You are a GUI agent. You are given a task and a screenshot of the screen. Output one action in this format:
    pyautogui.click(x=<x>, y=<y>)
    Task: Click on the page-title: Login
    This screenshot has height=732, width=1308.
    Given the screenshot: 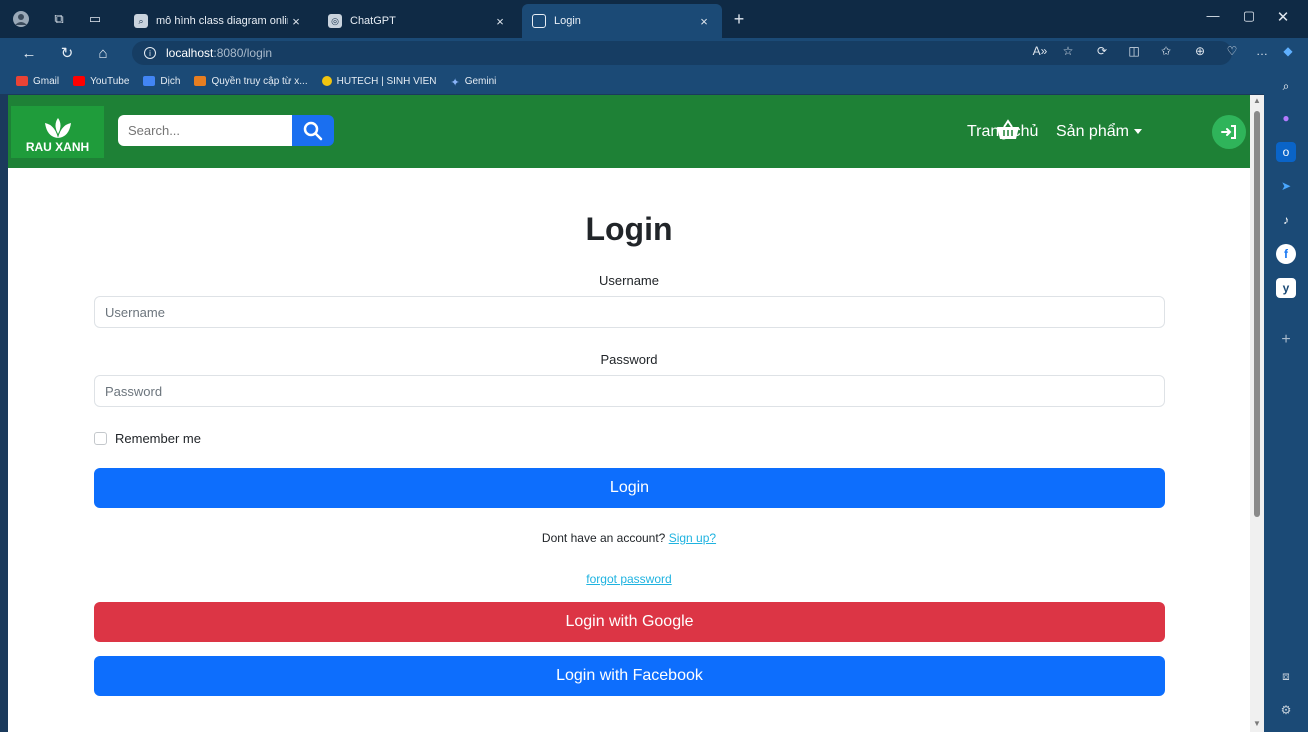 What is the action you would take?
    pyautogui.click(x=629, y=229)
    